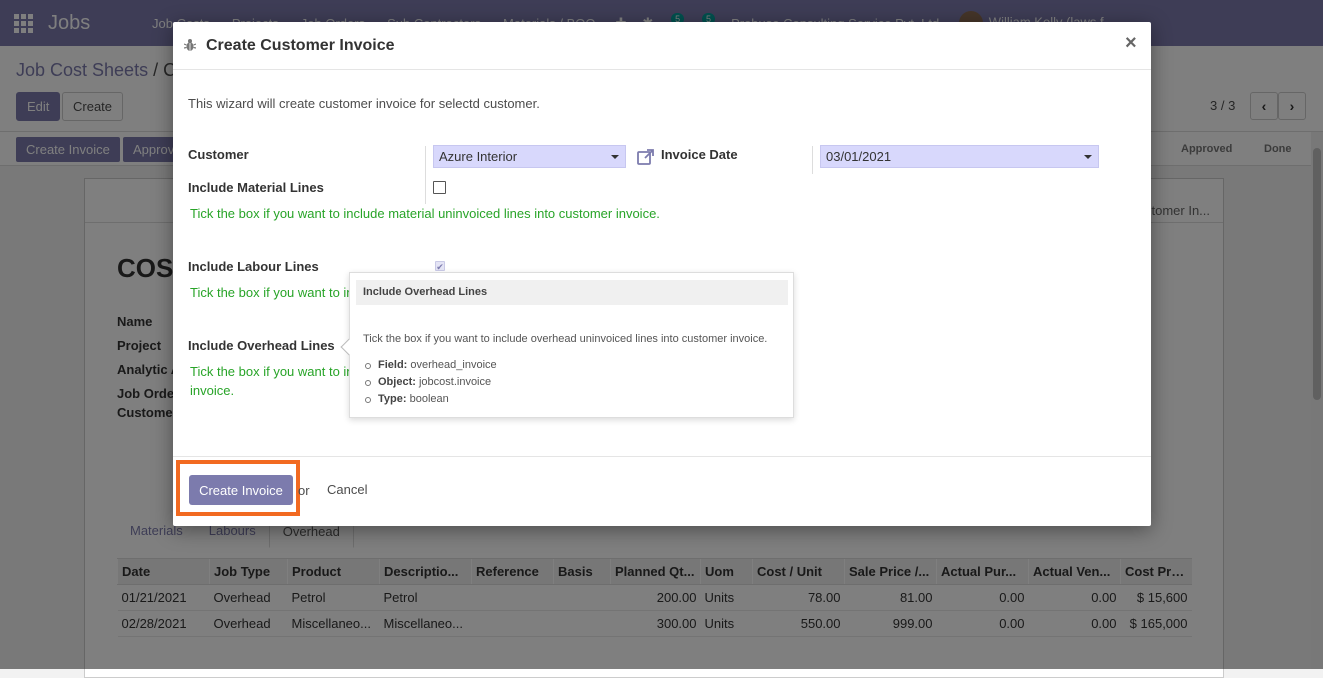  I want to click on labour-help-text: Tick the box if you want to in, so click(272, 292).